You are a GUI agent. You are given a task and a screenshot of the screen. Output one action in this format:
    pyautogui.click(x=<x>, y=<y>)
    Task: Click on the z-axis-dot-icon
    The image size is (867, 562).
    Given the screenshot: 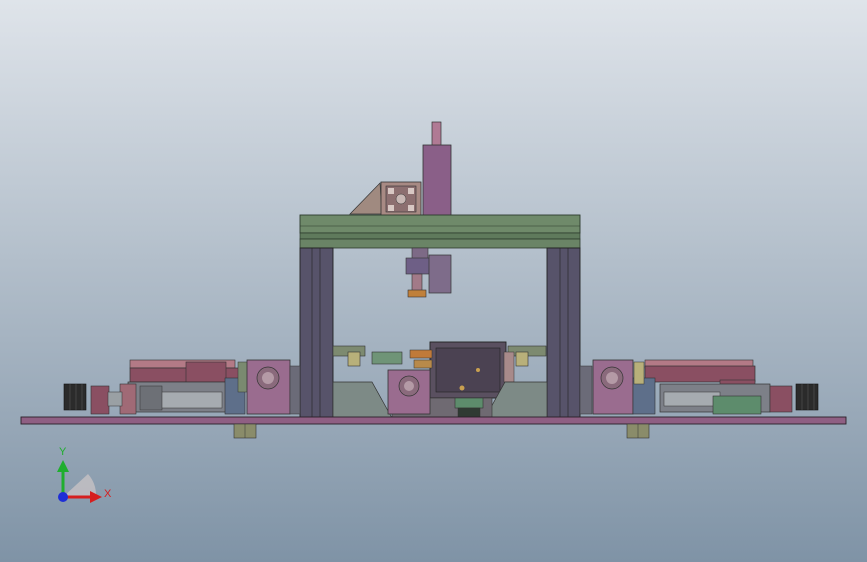 What is the action you would take?
    pyautogui.click(x=63, y=497)
    